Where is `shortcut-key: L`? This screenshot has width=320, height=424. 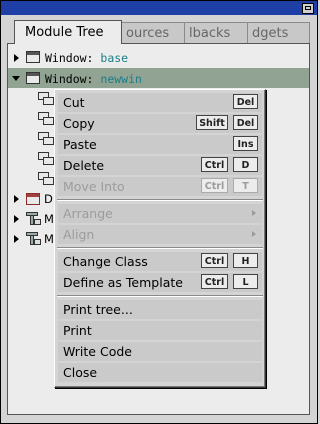 shortcut-key: L is located at coordinates (245, 281).